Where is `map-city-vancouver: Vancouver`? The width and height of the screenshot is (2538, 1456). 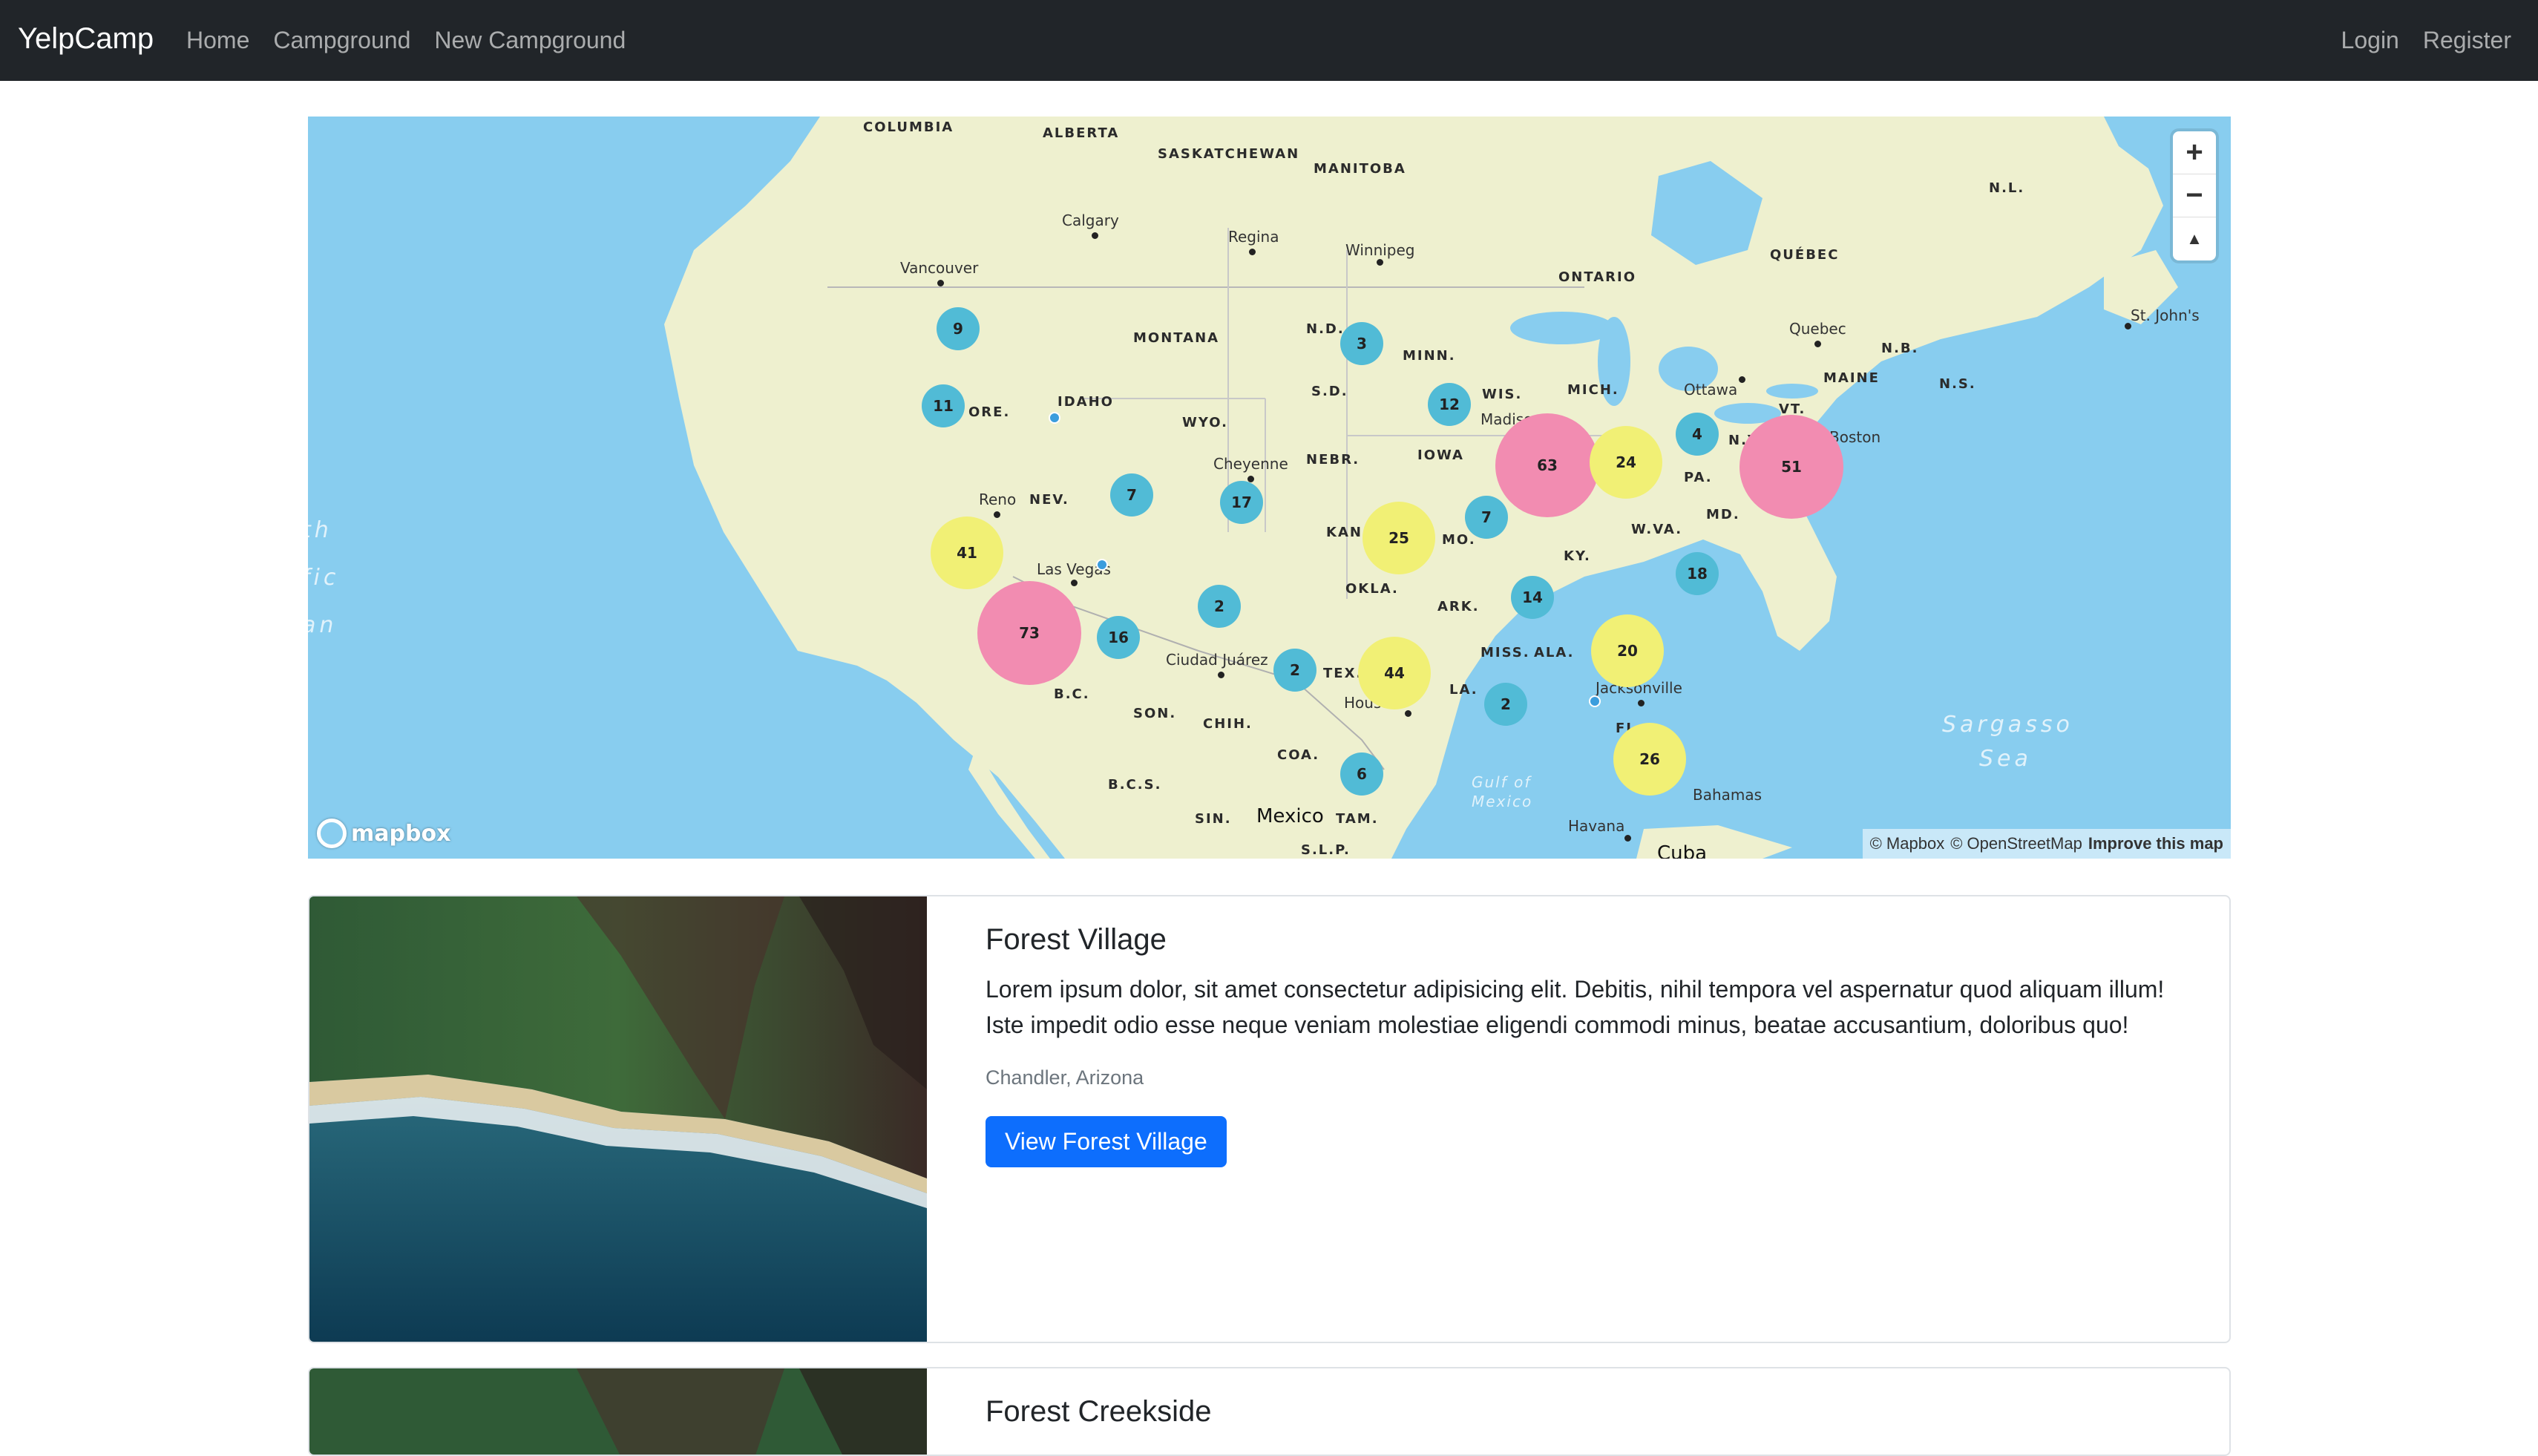
map-city-vancouver: Vancouver is located at coordinates (939, 268).